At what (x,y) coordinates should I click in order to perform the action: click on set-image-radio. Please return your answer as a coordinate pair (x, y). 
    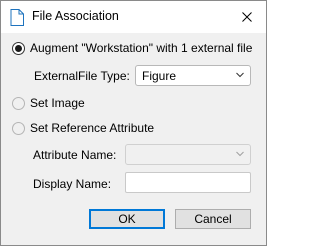
    Looking at the image, I should click on (18, 103).